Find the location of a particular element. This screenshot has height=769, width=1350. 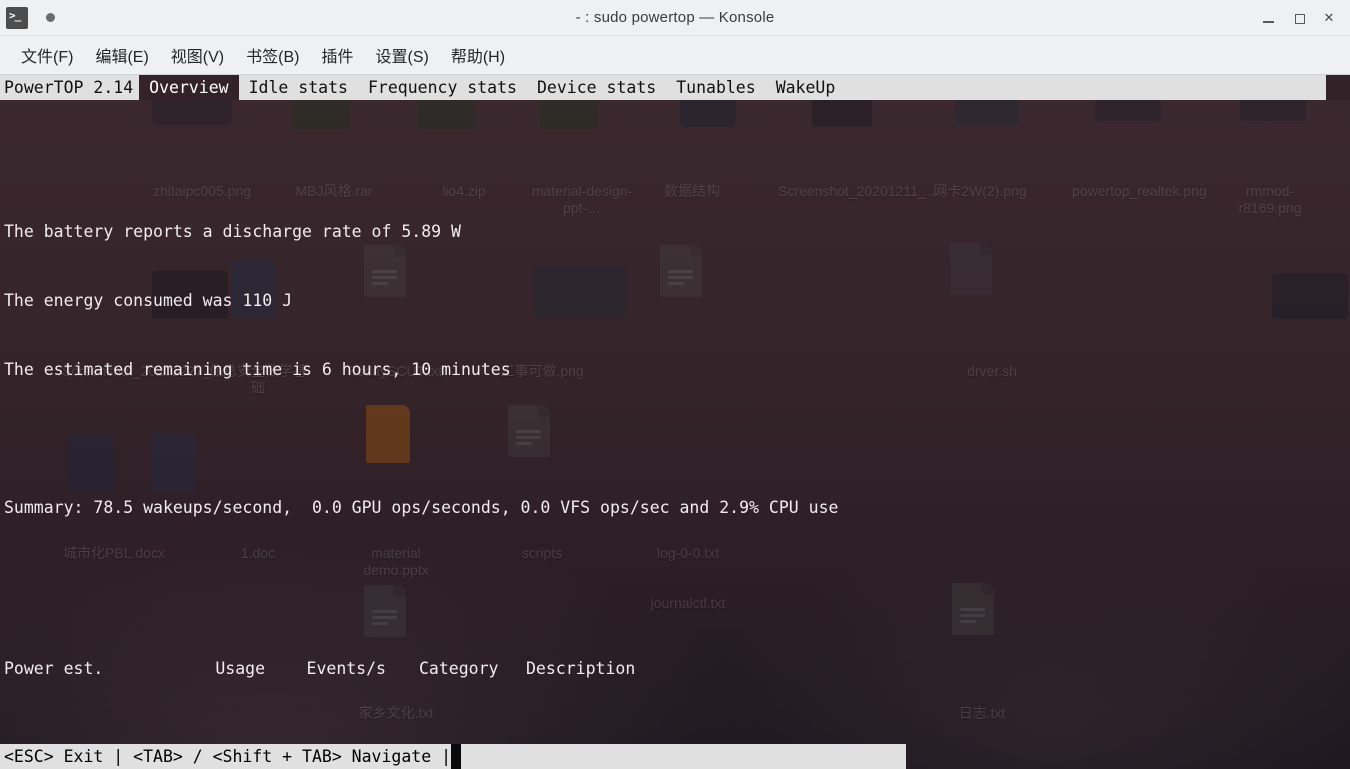

header-category: Category is located at coordinates (459, 668).